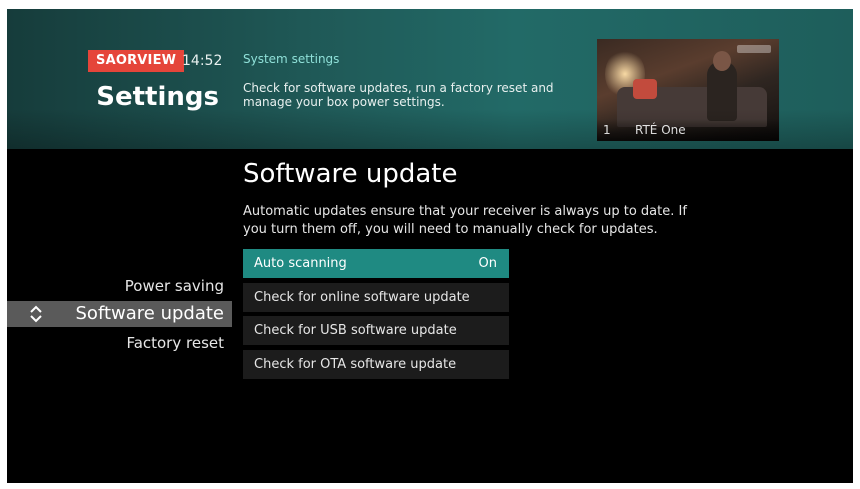 The image size is (860, 489). I want to click on option-label: Check for USB software update, so click(355, 330).